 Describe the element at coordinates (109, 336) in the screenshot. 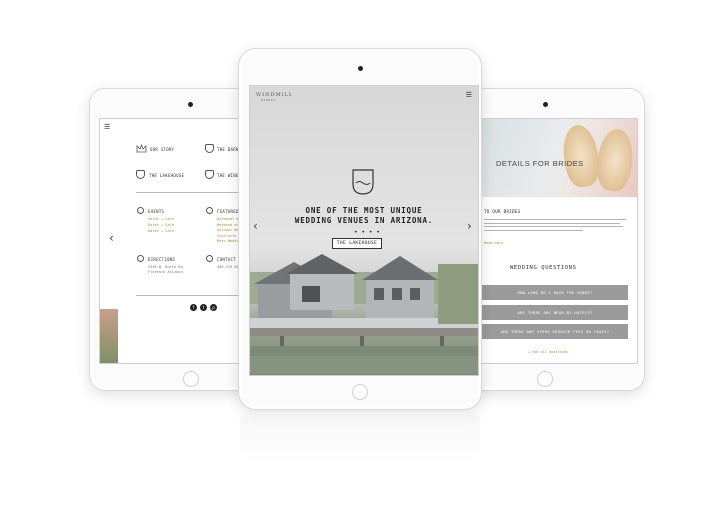

I see `side-photo` at that location.